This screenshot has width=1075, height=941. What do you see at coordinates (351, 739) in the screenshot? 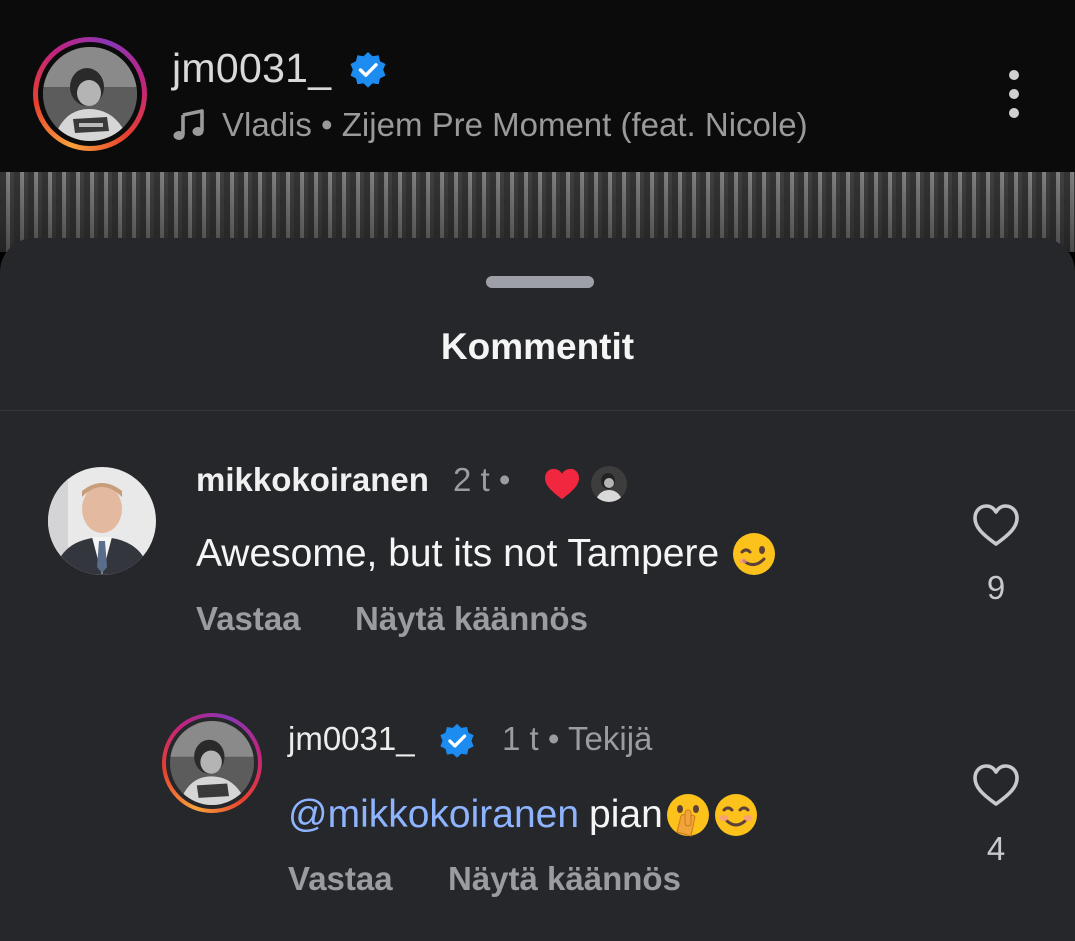
I see `reply-username: jm0031_` at bounding box center [351, 739].